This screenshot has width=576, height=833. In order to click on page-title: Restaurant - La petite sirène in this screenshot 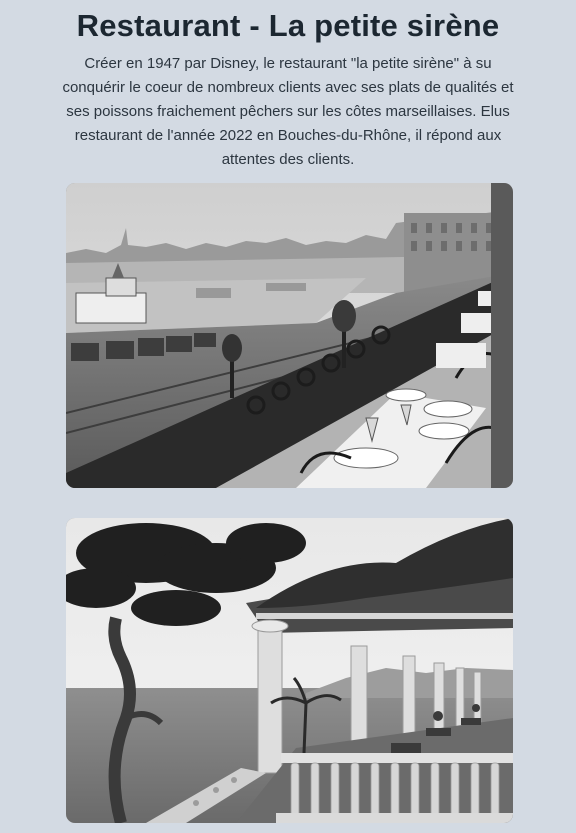, I will do `click(288, 25)`.